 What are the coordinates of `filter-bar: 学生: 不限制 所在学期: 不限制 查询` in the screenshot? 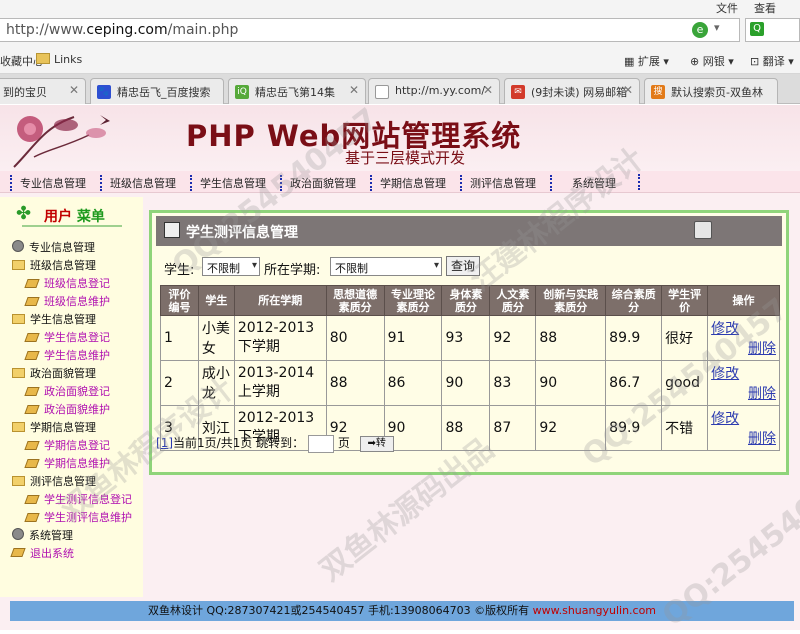 It's located at (470, 267).